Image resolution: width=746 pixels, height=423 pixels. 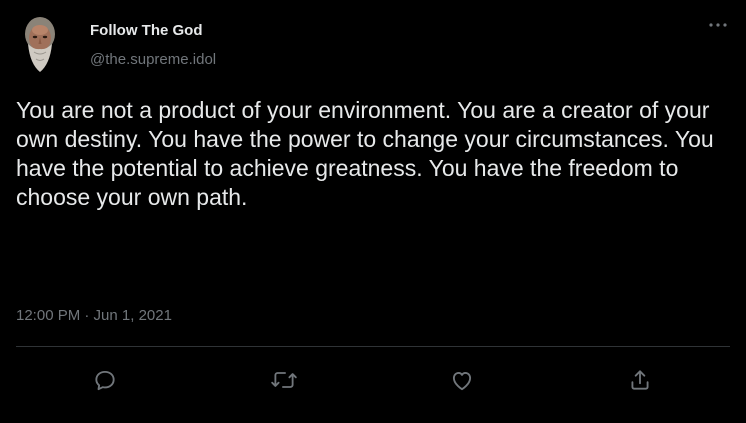 I want to click on share-icon, so click(x=640, y=380).